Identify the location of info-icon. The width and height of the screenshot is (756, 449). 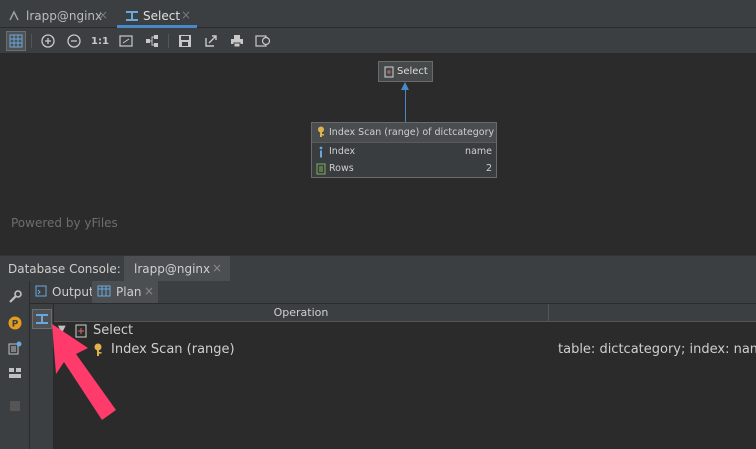
(321, 153).